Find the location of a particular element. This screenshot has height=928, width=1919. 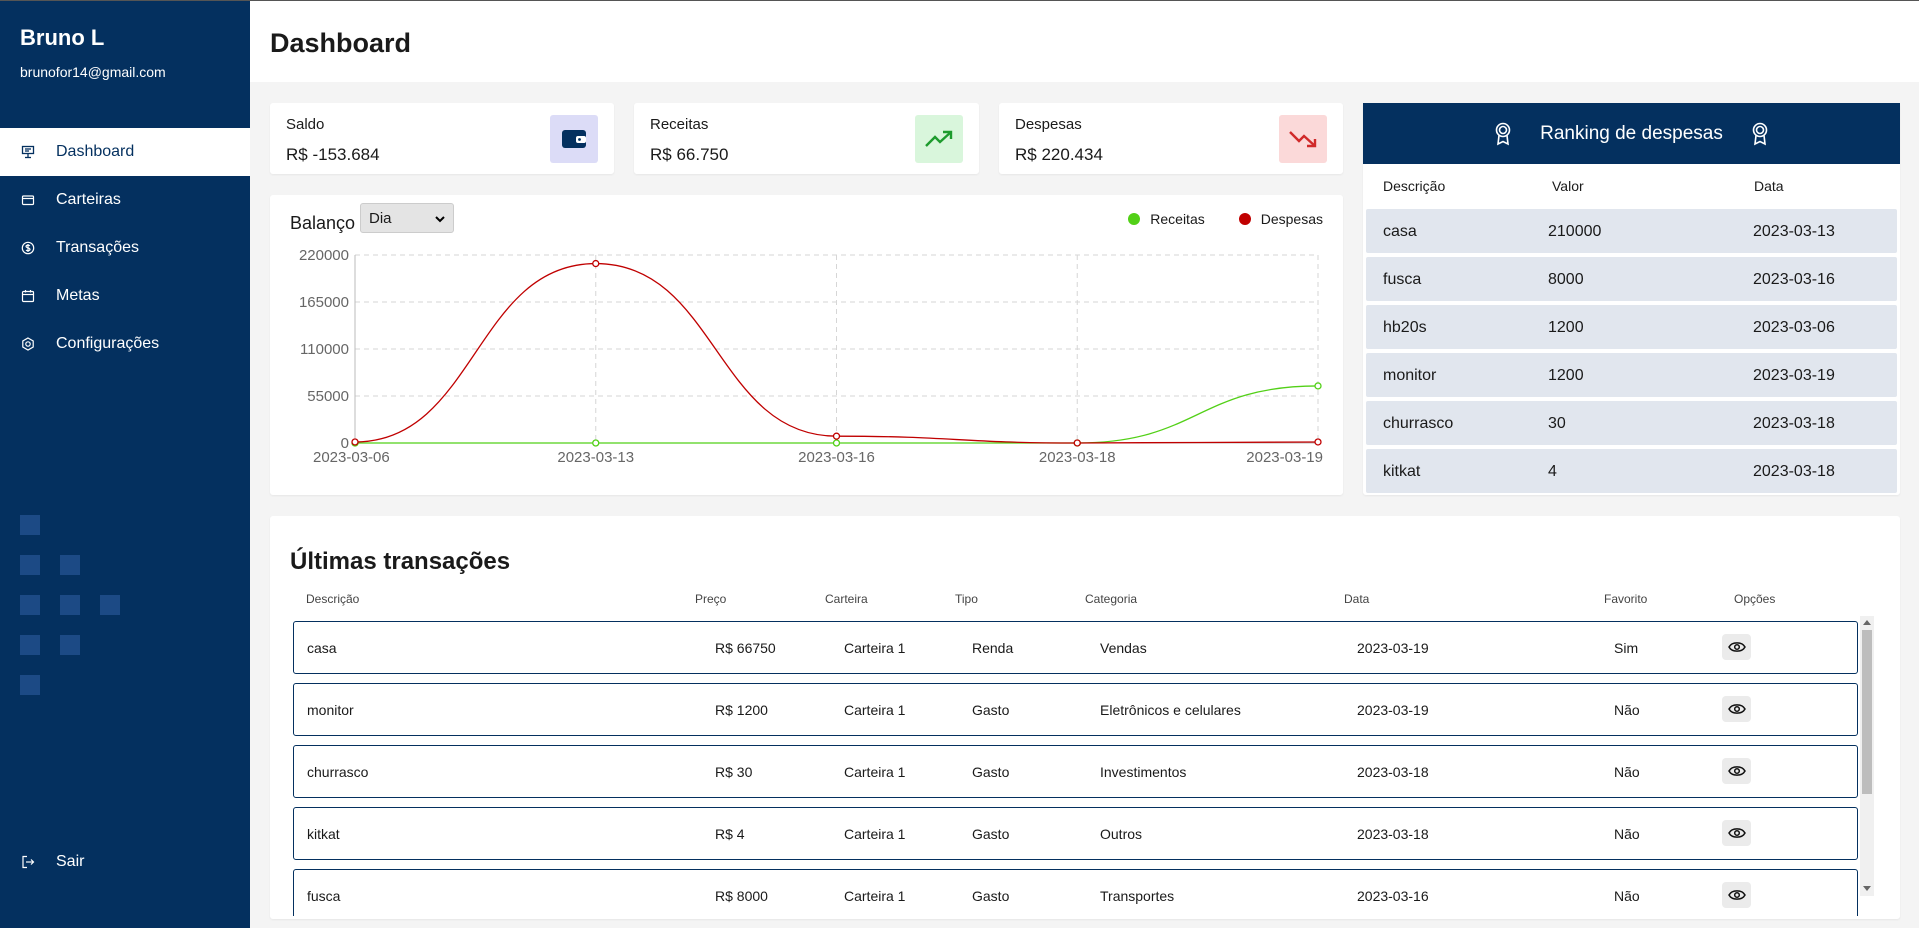

y-tick-label: 165000 is located at coordinates (324, 302).